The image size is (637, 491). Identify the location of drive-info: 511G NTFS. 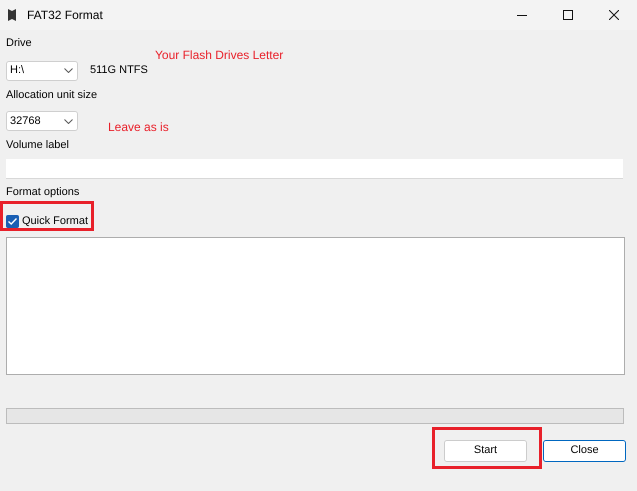
(119, 70).